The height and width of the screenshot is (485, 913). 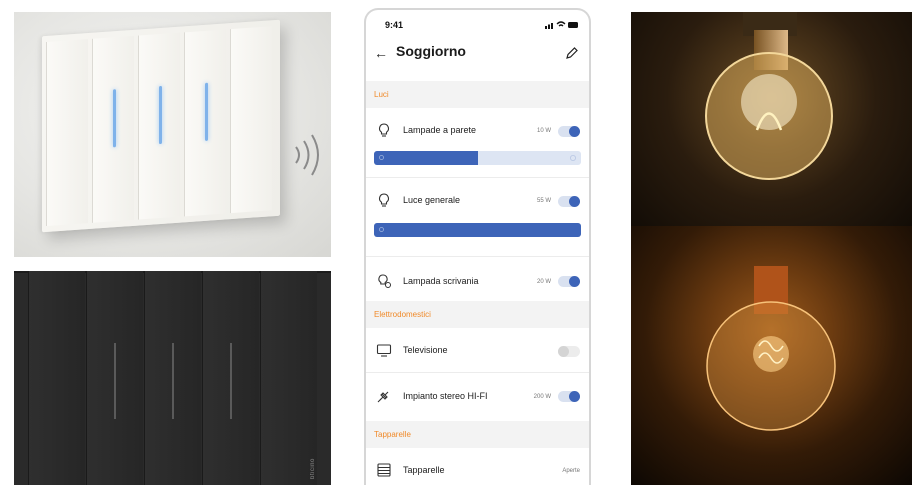 What do you see at coordinates (440, 130) in the screenshot?
I see `row-label: Lampade a parete` at bounding box center [440, 130].